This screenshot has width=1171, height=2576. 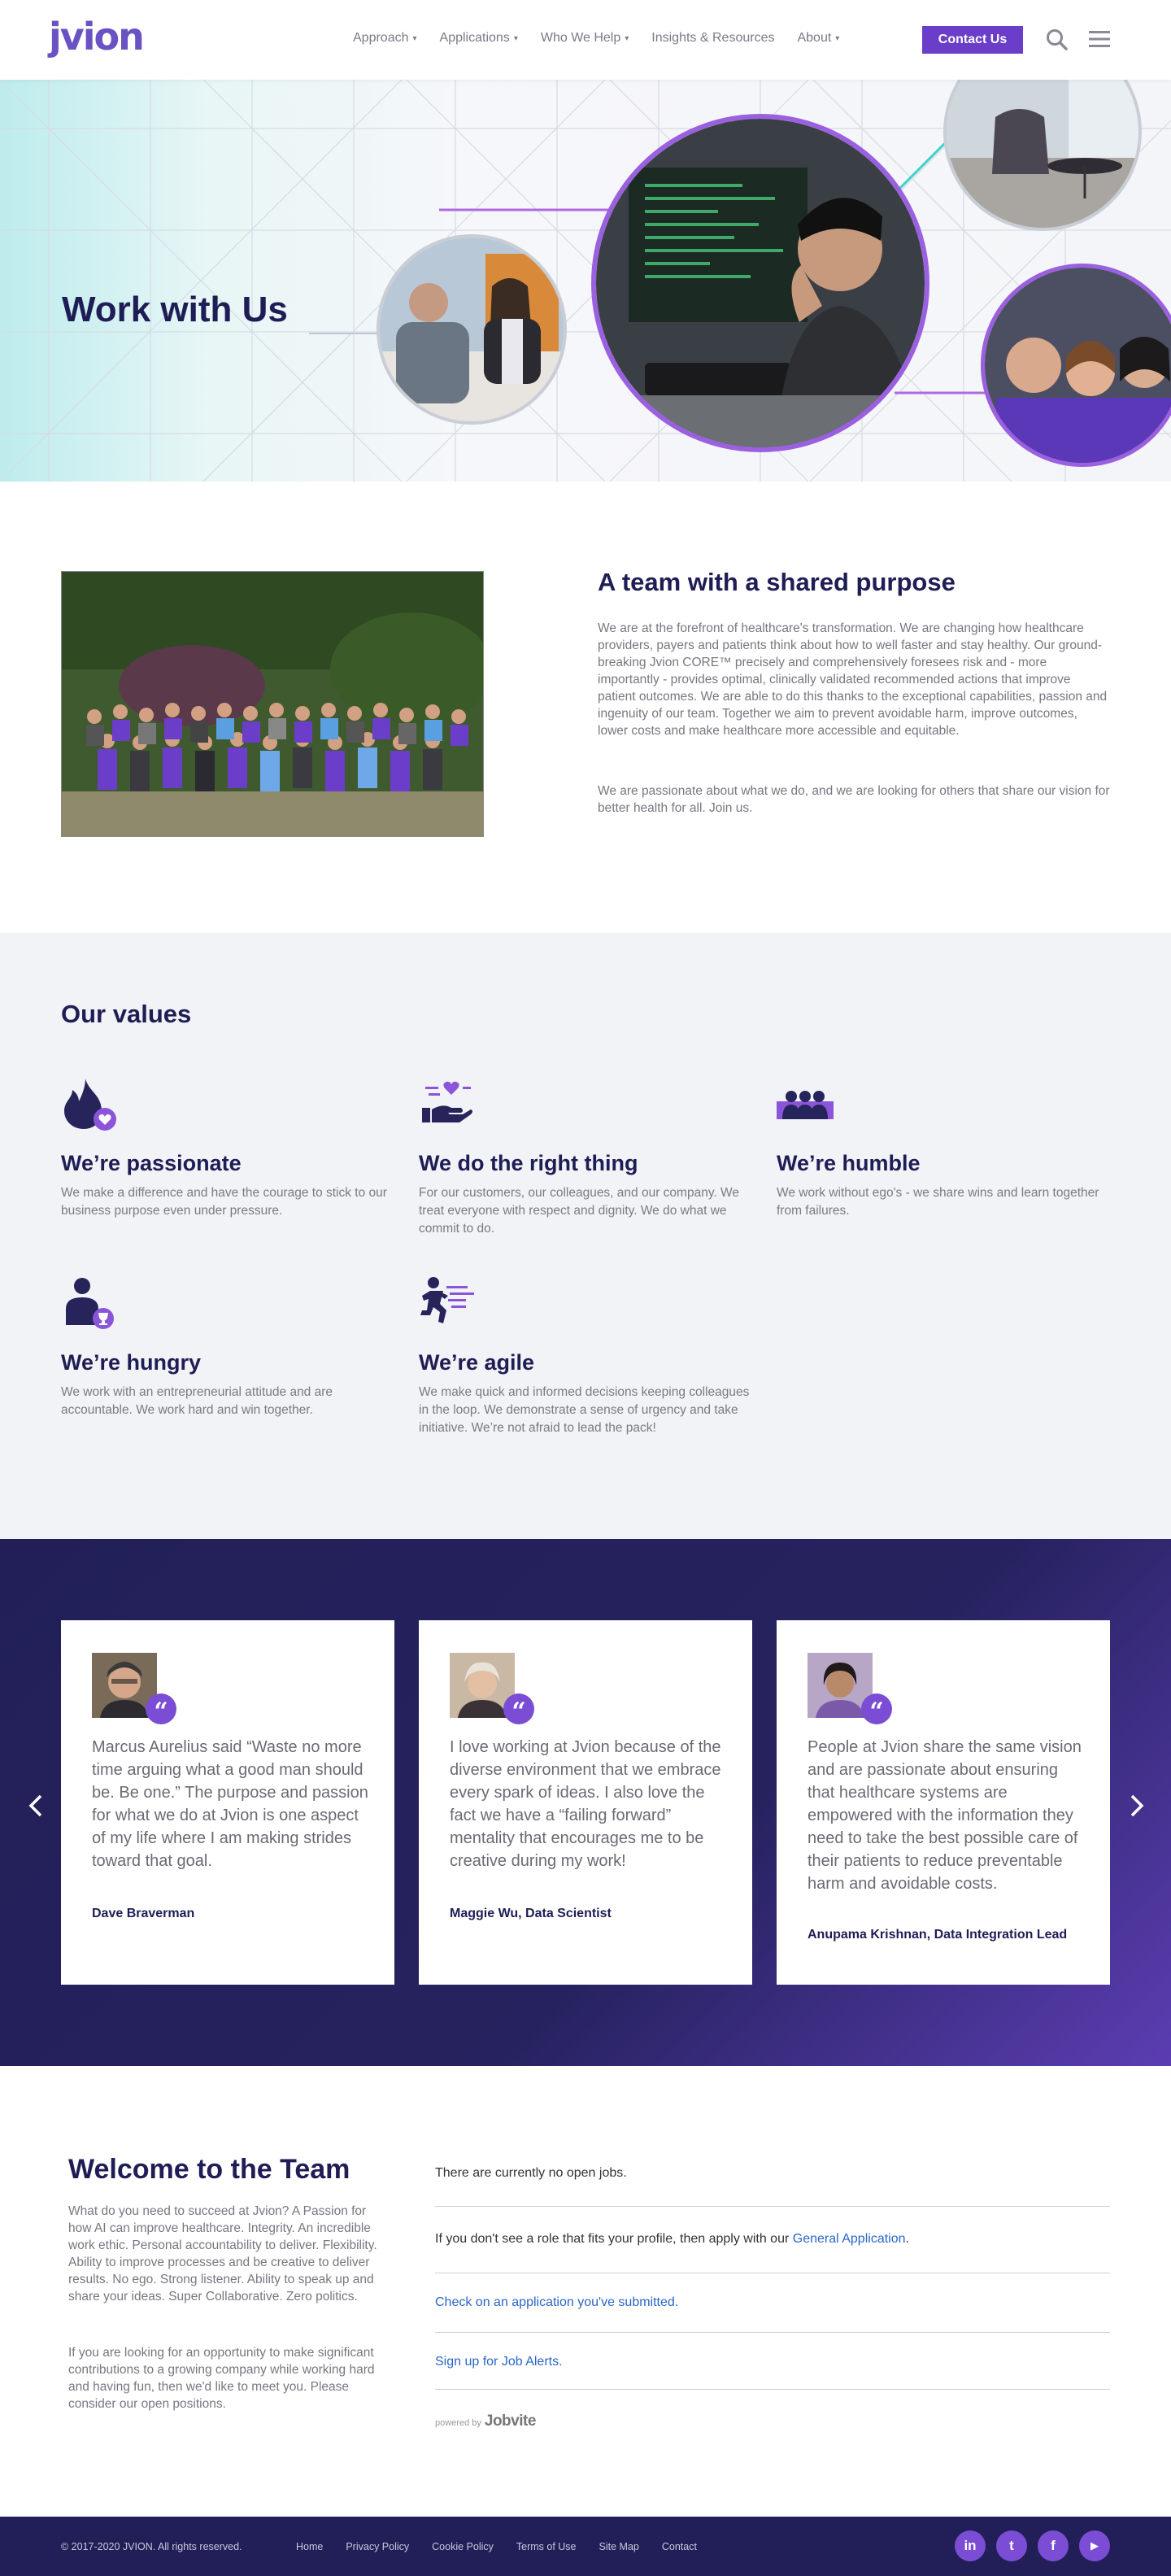 What do you see at coordinates (151, 1163) in the screenshot?
I see `value-title: We’re passionate` at bounding box center [151, 1163].